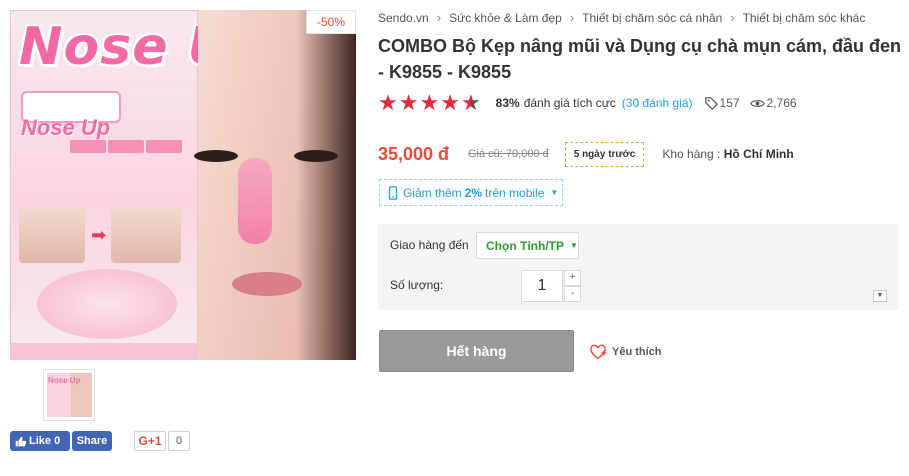 This screenshot has height=476, width=909. Describe the element at coordinates (129, 159) in the screenshot. I see `package-tags` at that location.